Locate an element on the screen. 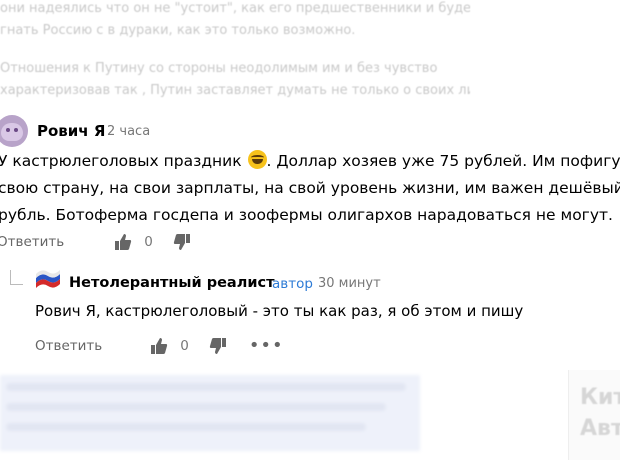  comment-text: У кастрюлеголовых праздник is located at coordinates (121, 161).